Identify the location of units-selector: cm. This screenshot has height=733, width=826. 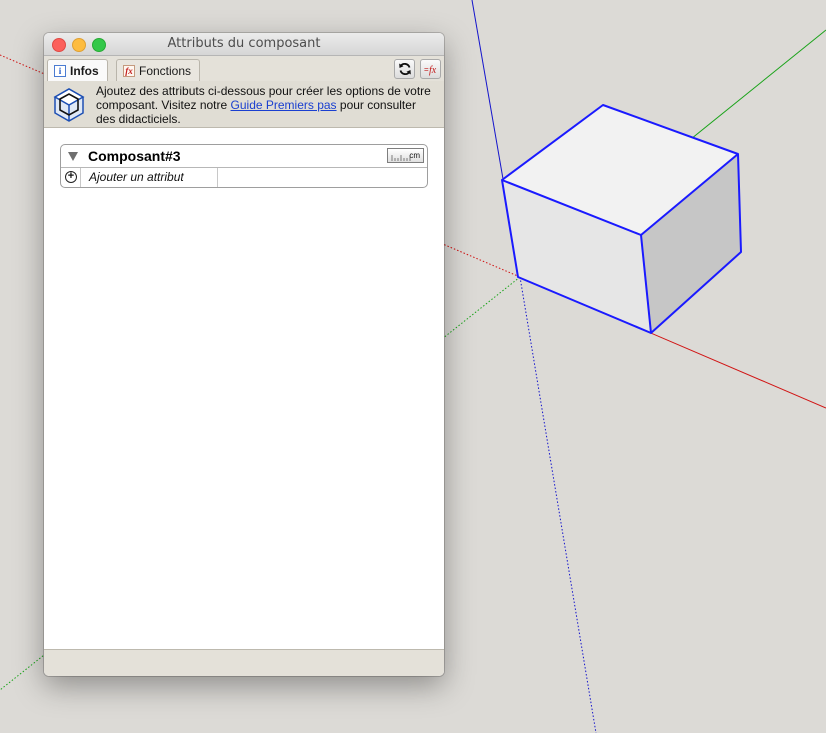
(405, 155).